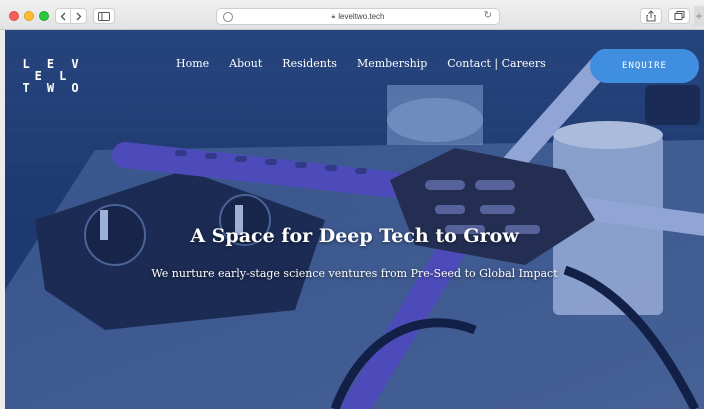 The width and height of the screenshot is (704, 409). Describe the element at coordinates (392, 63) in the screenshot. I see `nav-membership-link: Membership` at that location.